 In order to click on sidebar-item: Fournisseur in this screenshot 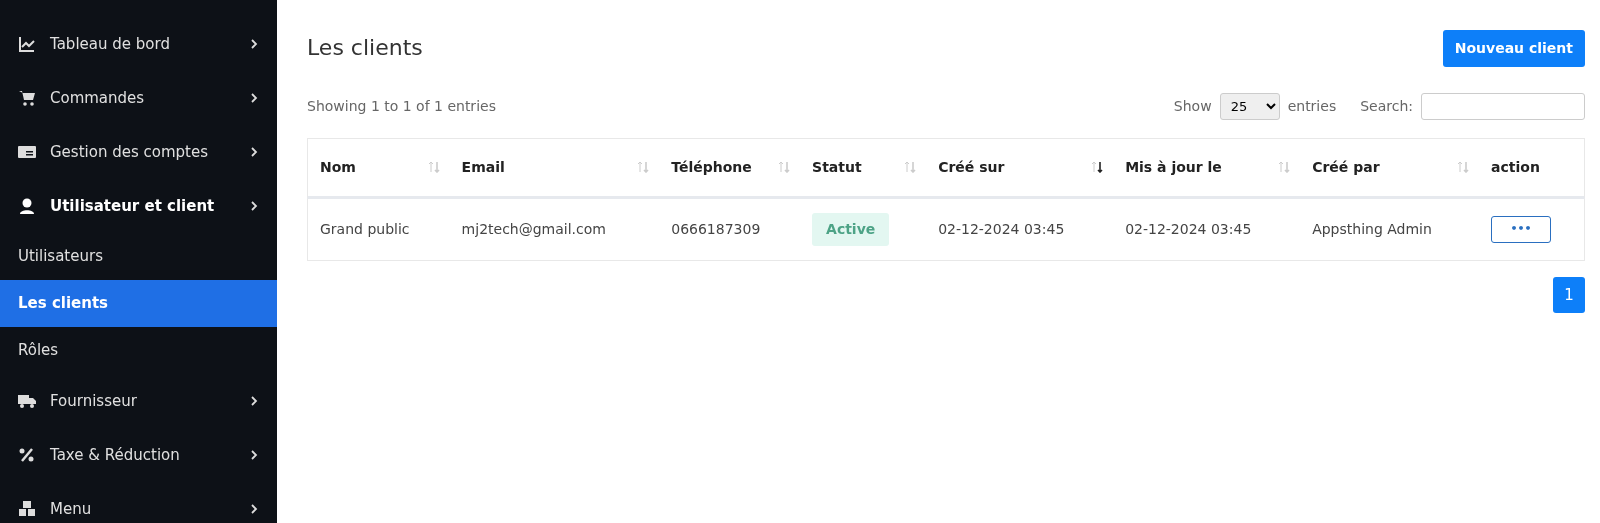, I will do `click(138, 401)`.